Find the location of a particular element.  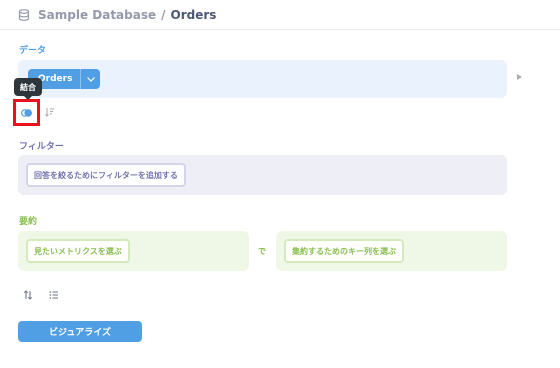

filter-step-box: 回答を絞るためにフィルターを追加する is located at coordinates (262, 175).